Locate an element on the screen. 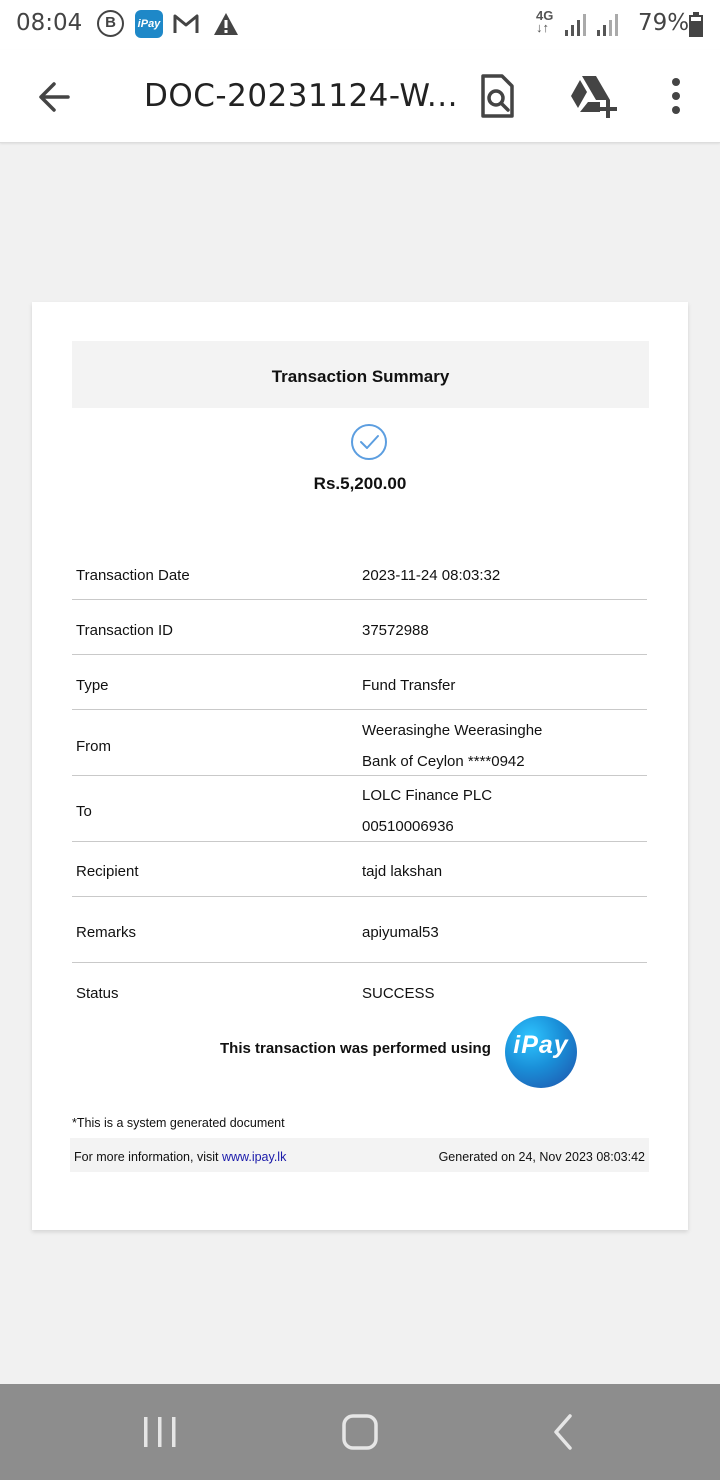 The height and width of the screenshot is (1480, 720). find-in-page-icon is located at coordinates (497, 96).